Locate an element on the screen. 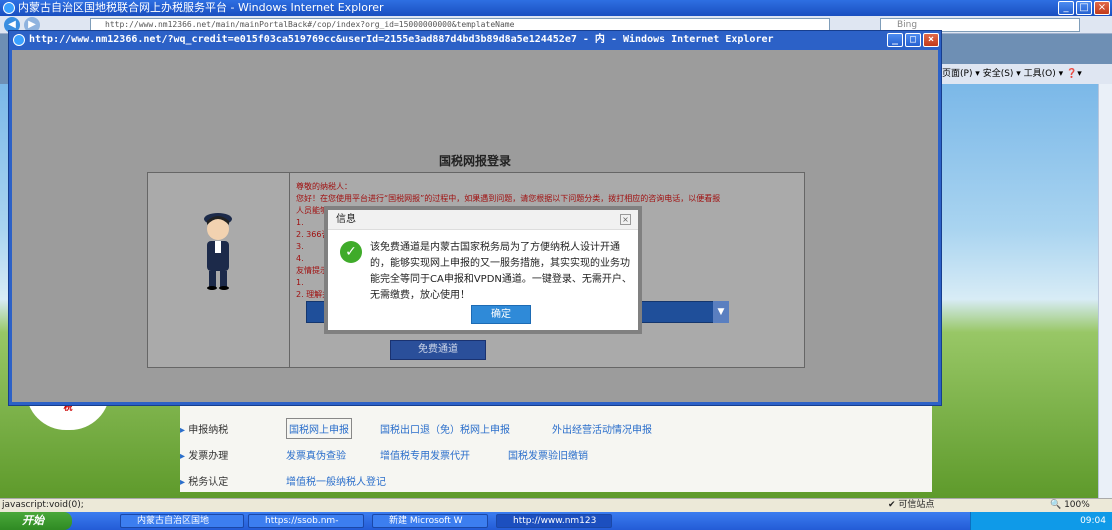 The width and height of the screenshot is (1112, 530). close-button: × is located at coordinates (1102, 8).